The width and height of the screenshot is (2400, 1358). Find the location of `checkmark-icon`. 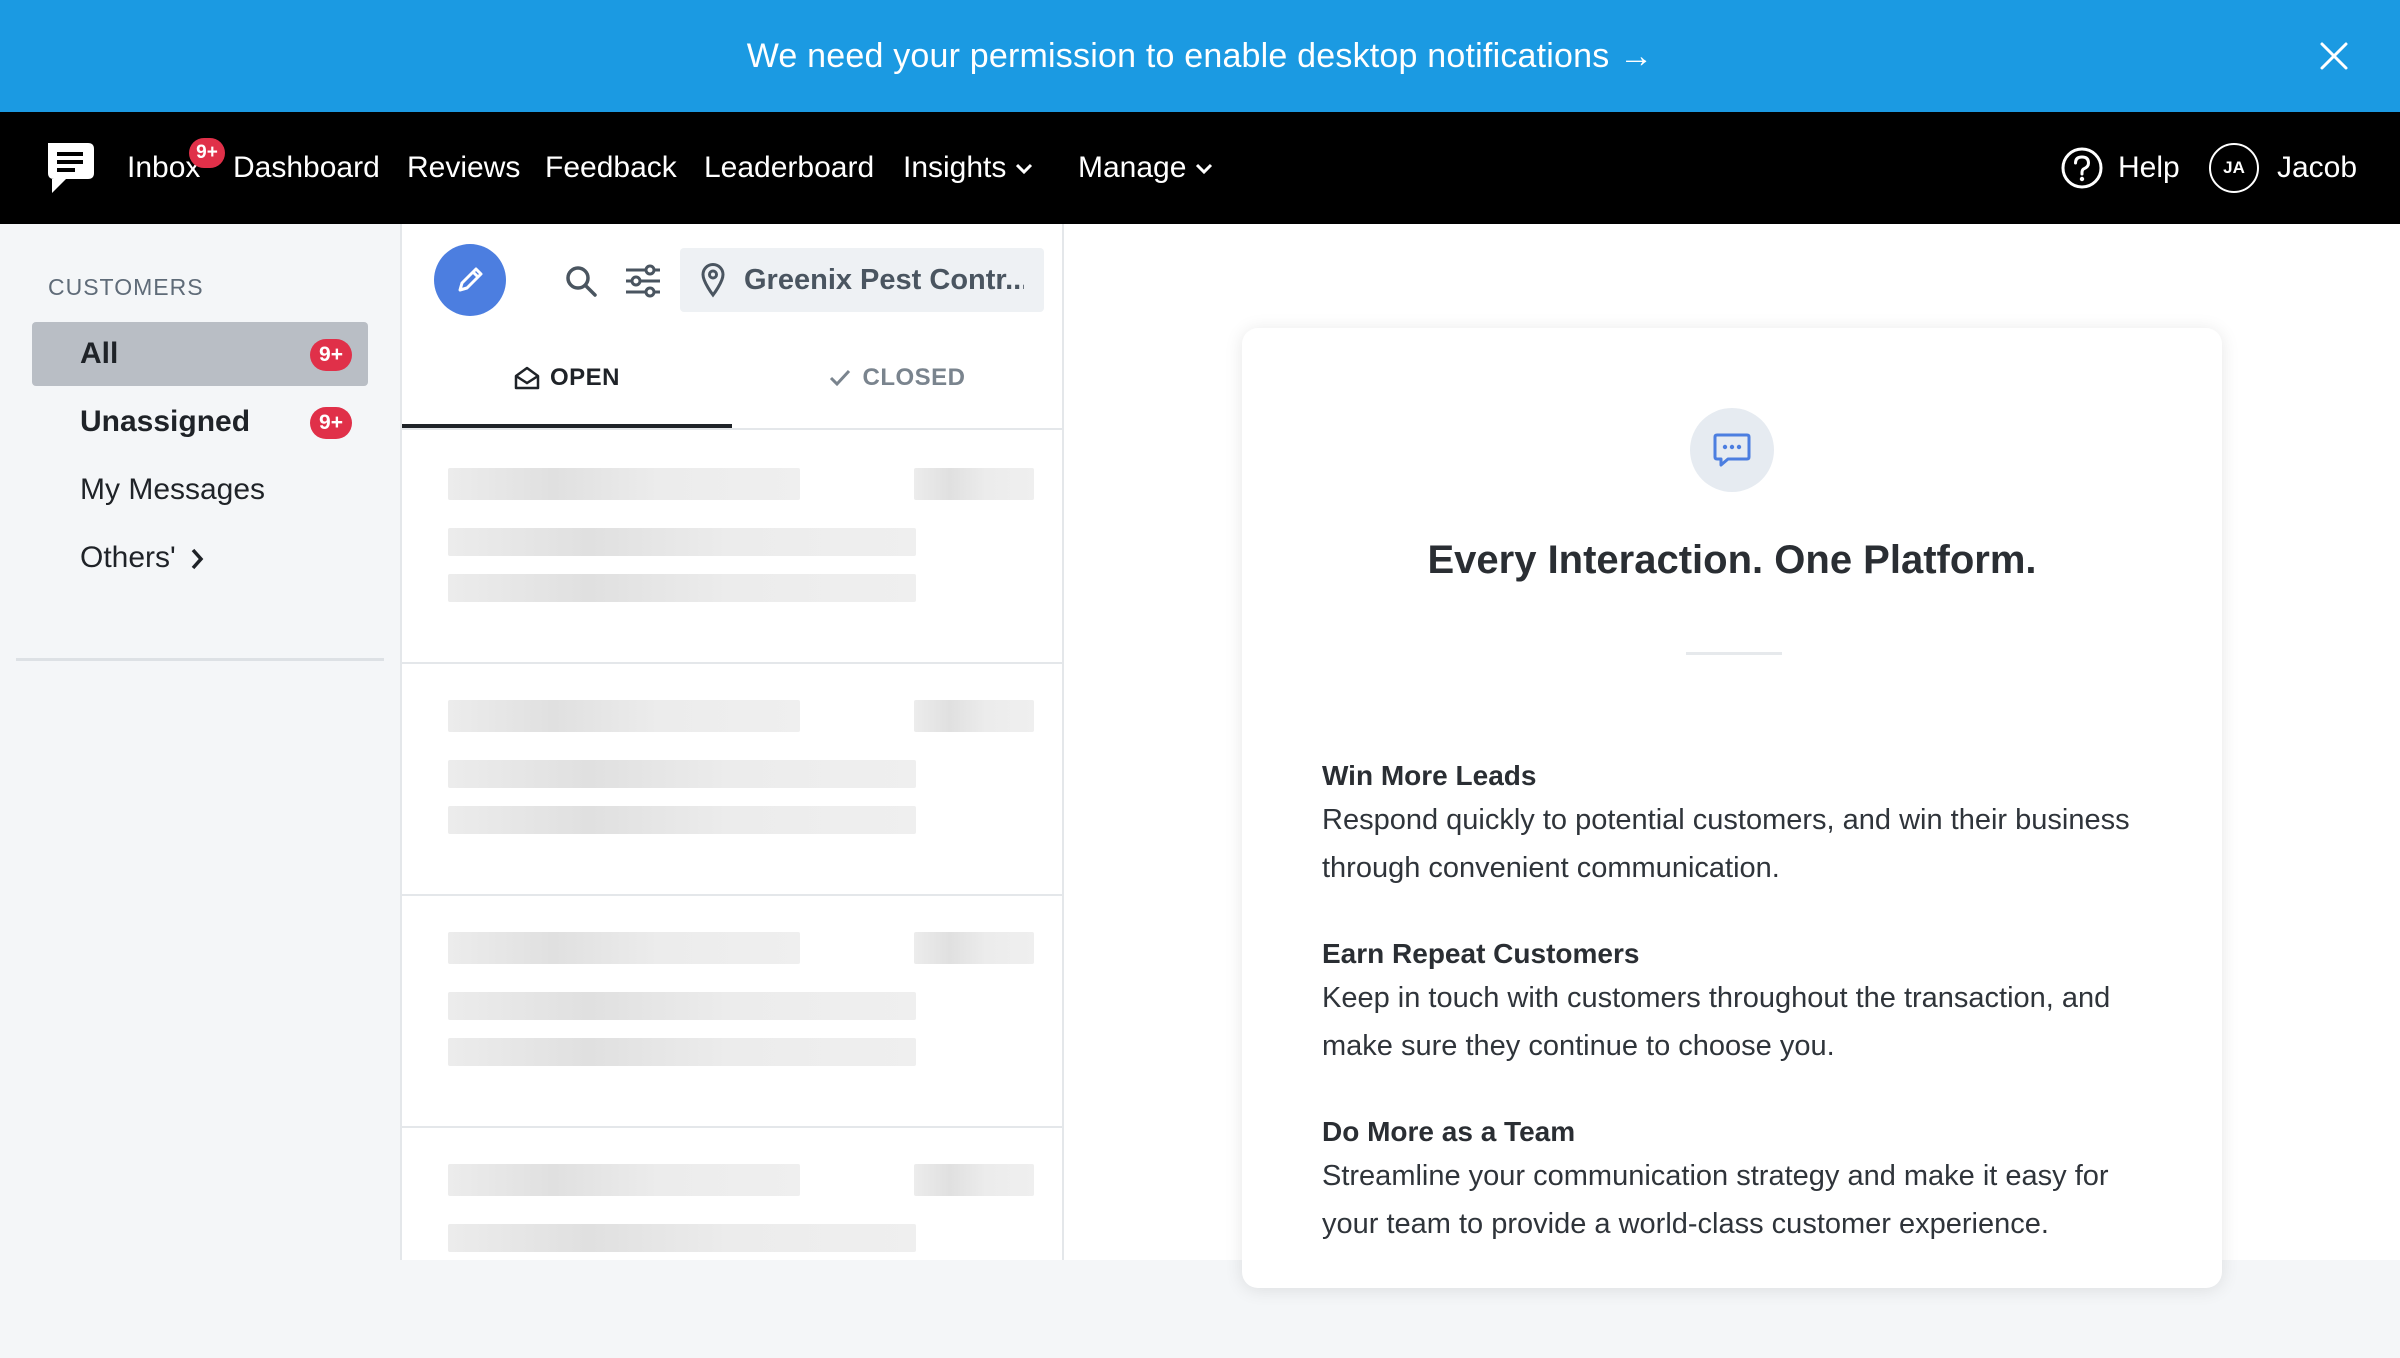

checkmark-icon is located at coordinates (840, 378).